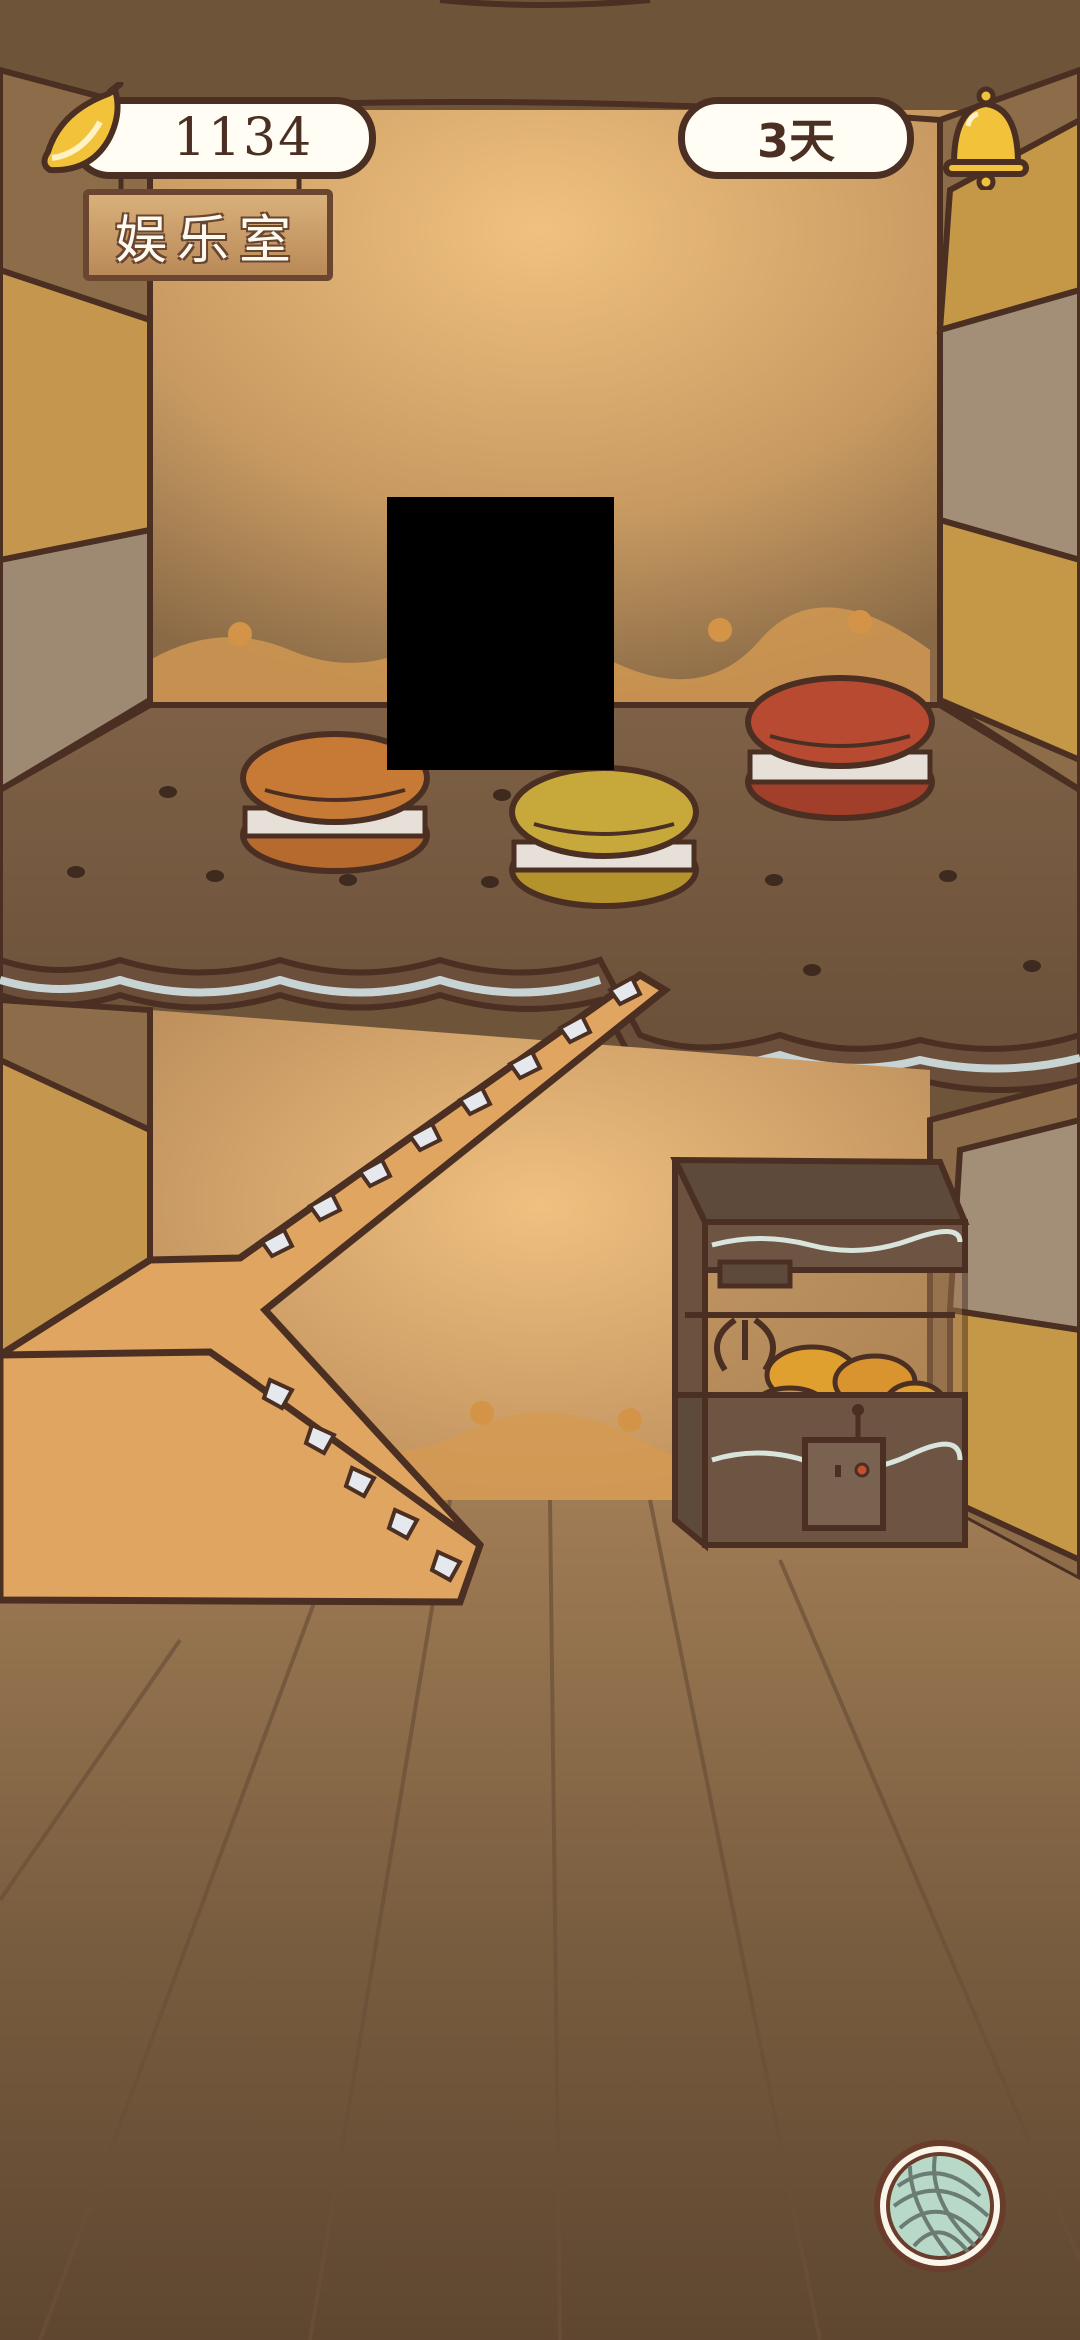  Describe the element at coordinates (986, 138) in the screenshot. I see `bell-icon` at that location.